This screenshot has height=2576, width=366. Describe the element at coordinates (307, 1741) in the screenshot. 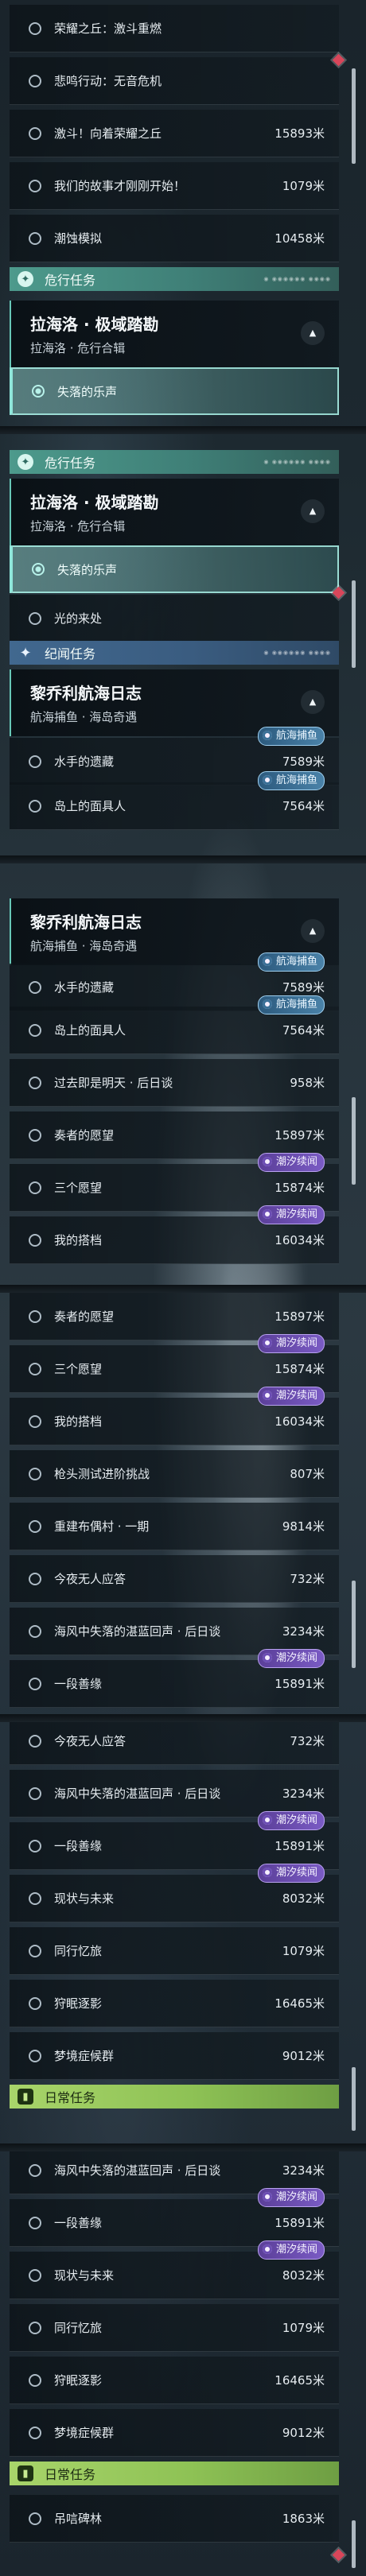

I see `quest-distance: 732米` at that location.